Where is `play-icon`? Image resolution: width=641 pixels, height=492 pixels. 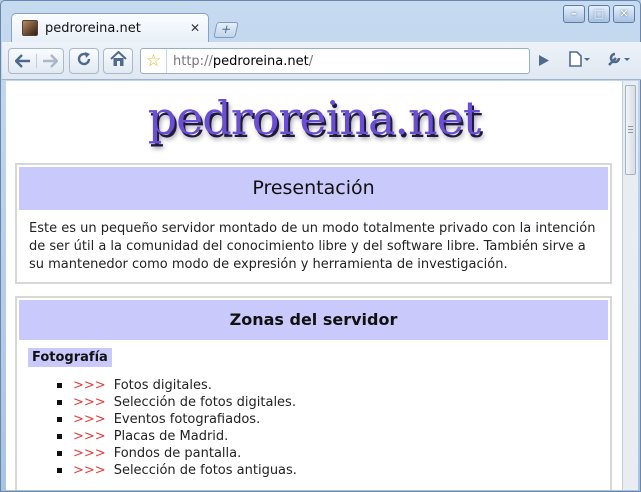 play-icon is located at coordinates (544, 61).